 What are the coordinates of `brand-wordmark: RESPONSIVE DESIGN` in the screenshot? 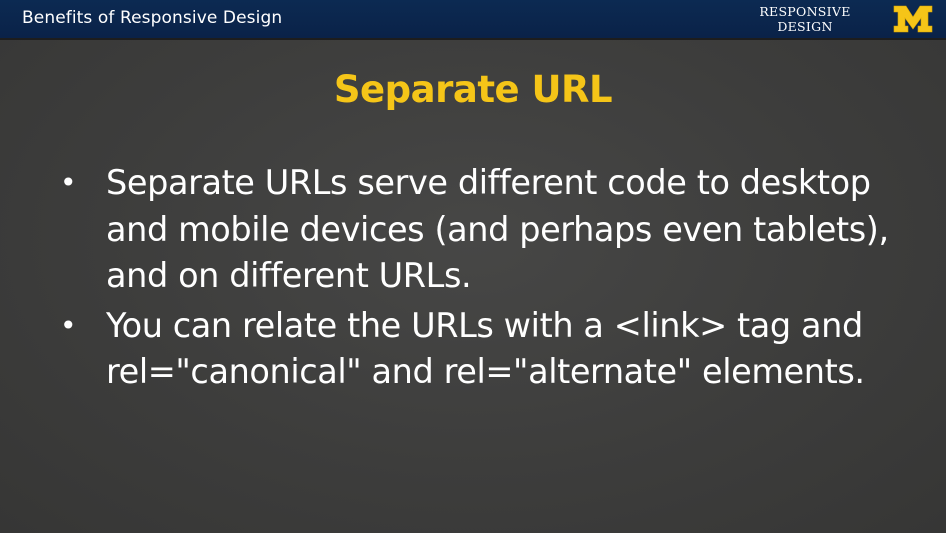 It's located at (805, 19).